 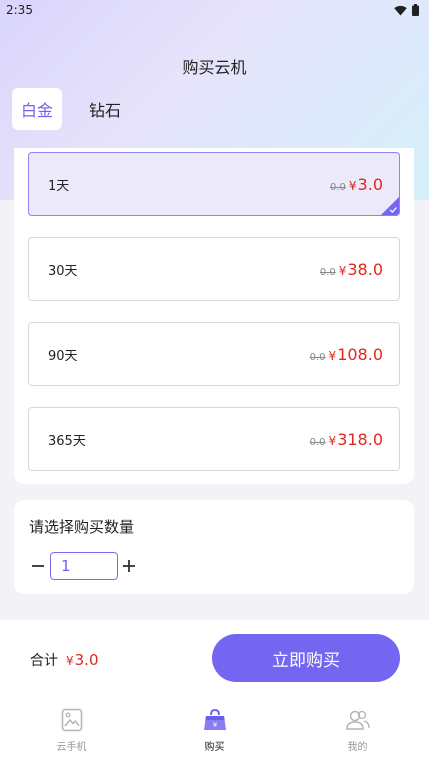 What do you see at coordinates (71, 109) in the screenshot?
I see `plan-tabs: 白金 钻石` at bounding box center [71, 109].